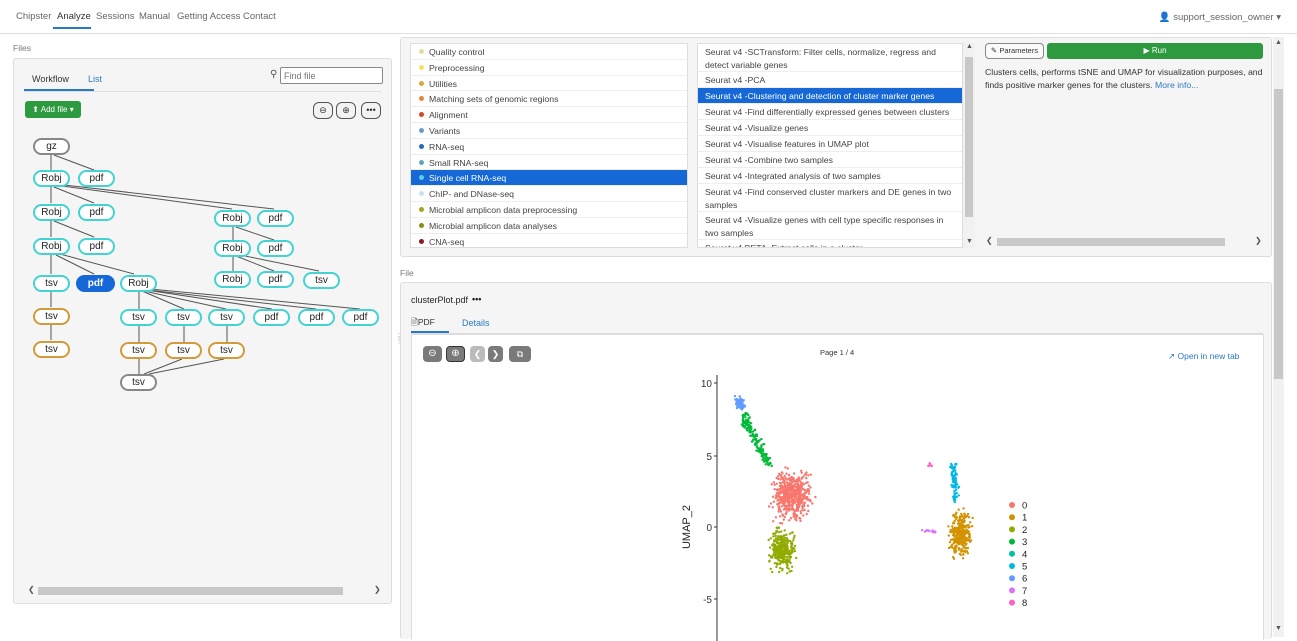  What do you see at coordinates (549, 99) in the screenshot?
I see `category-item: Matching sets of genomic regions` at bounding box center [549, 99].